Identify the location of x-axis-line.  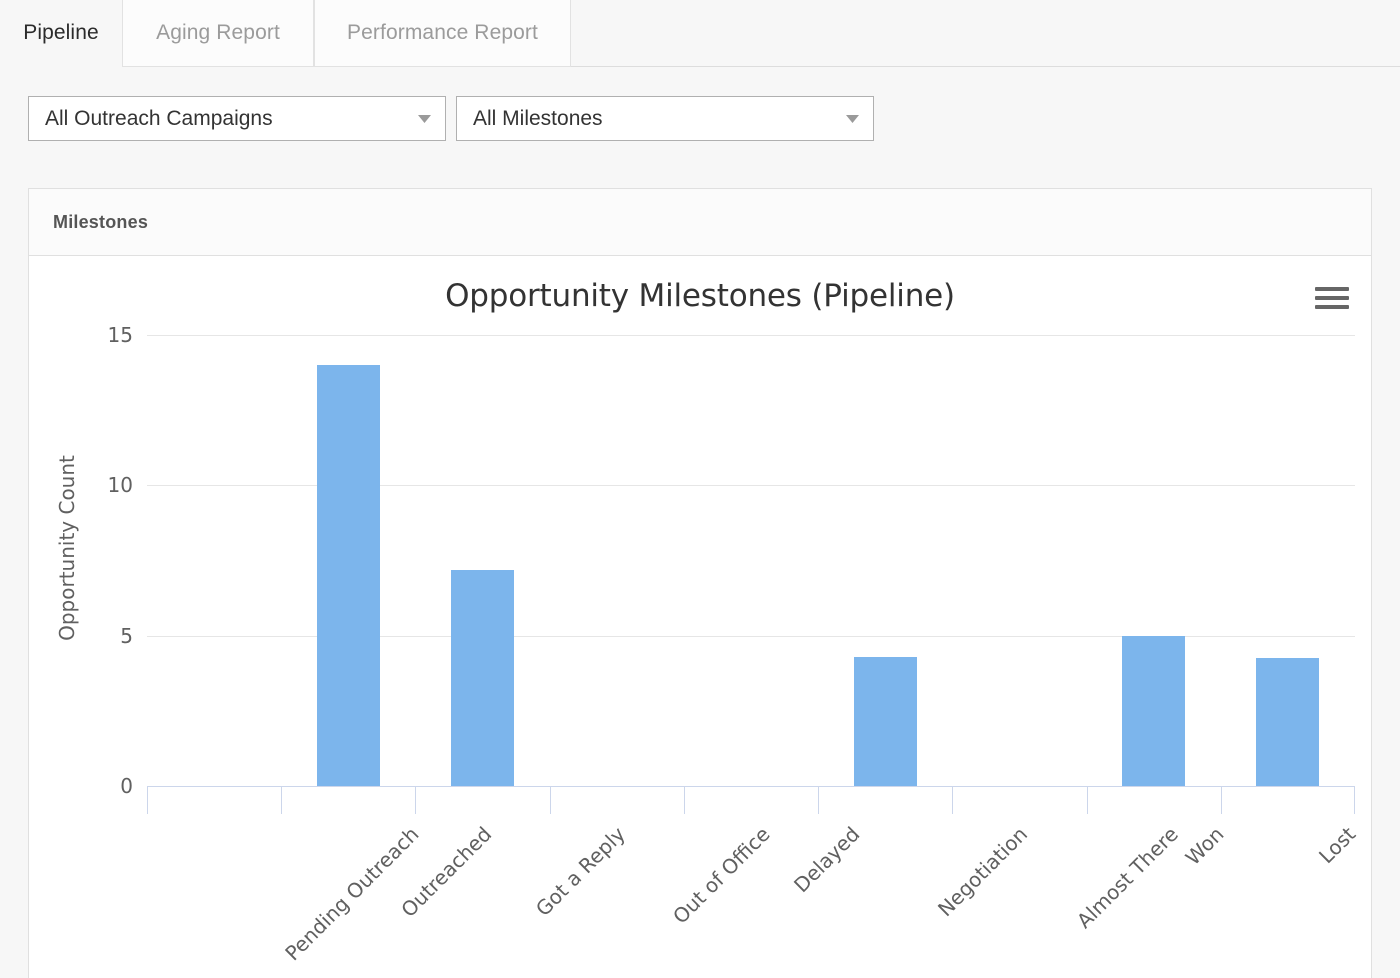
(751, 786).